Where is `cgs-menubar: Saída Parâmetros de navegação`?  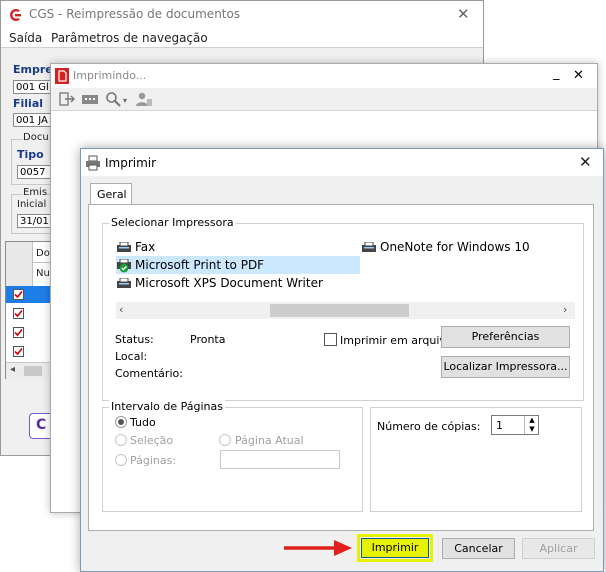
cgs-menubar: Saída Parâmetros de navegação is located at coordinates (242, 38).